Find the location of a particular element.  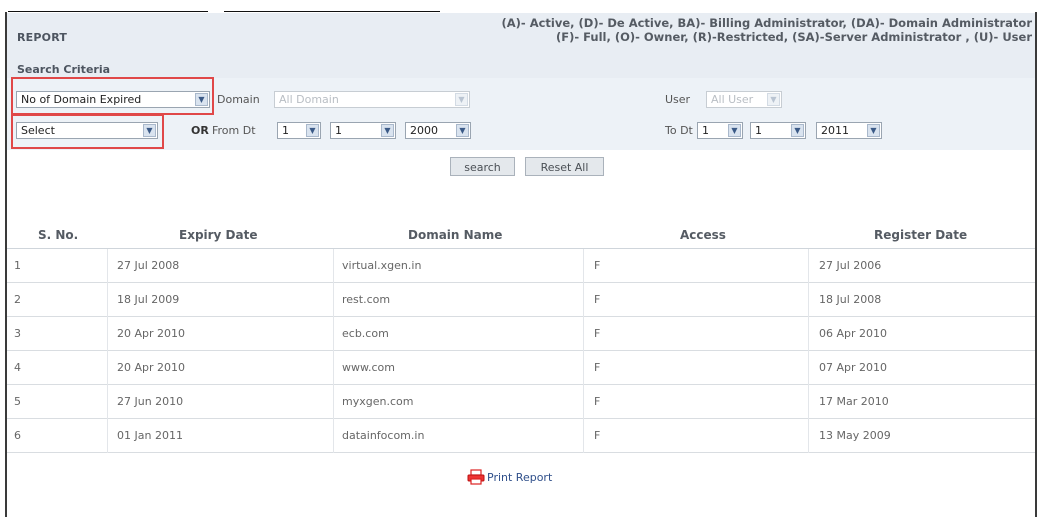

cell-sno: 2 is located at coordinates (17, 299).